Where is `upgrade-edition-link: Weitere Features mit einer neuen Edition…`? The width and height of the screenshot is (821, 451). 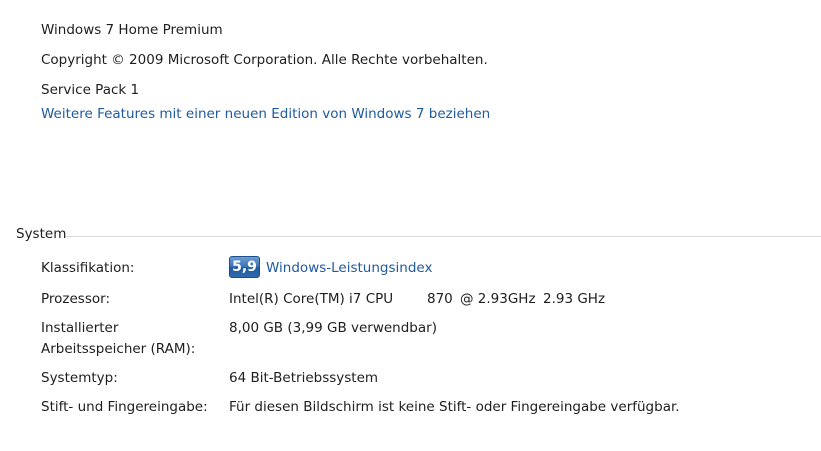 upgrade-edition-link: Weitere Features mit einer neuen Edition… is located at coordinates (265, 114).